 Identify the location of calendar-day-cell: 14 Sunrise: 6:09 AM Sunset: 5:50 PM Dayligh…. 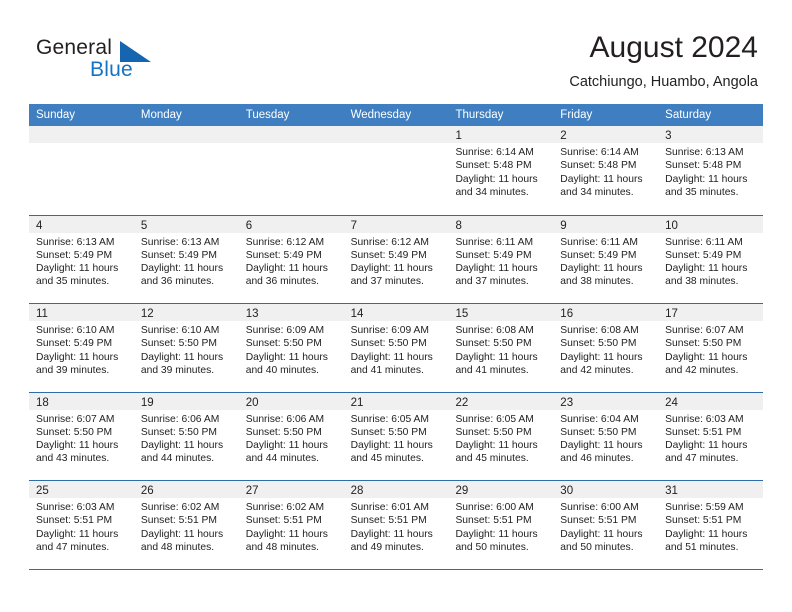
(396, 348).